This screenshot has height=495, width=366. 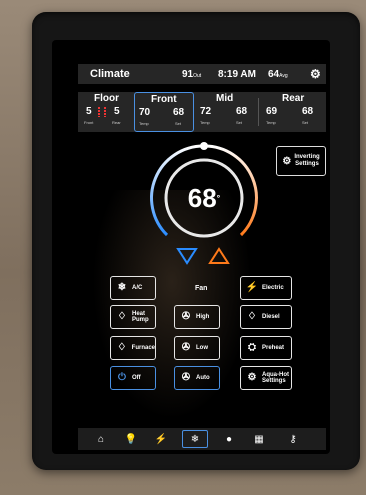 I want to click on bulb-icon: 💡, so click(x=131, y=439).